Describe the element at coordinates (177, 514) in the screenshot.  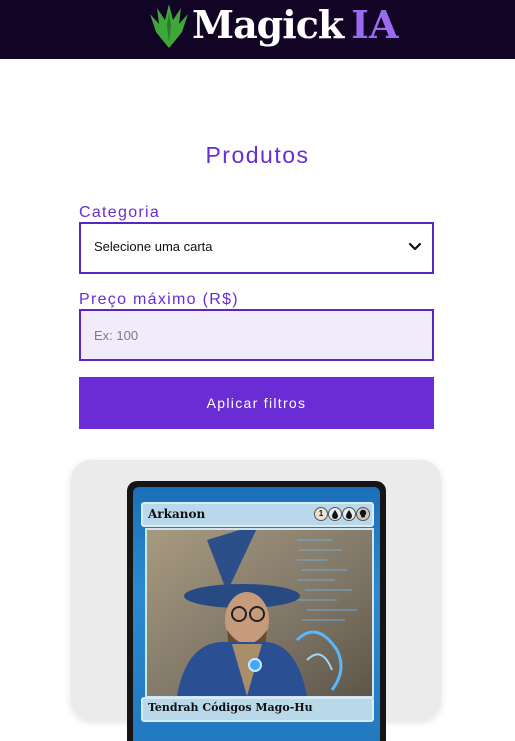
I see `card-name: Arkanon` at that location.